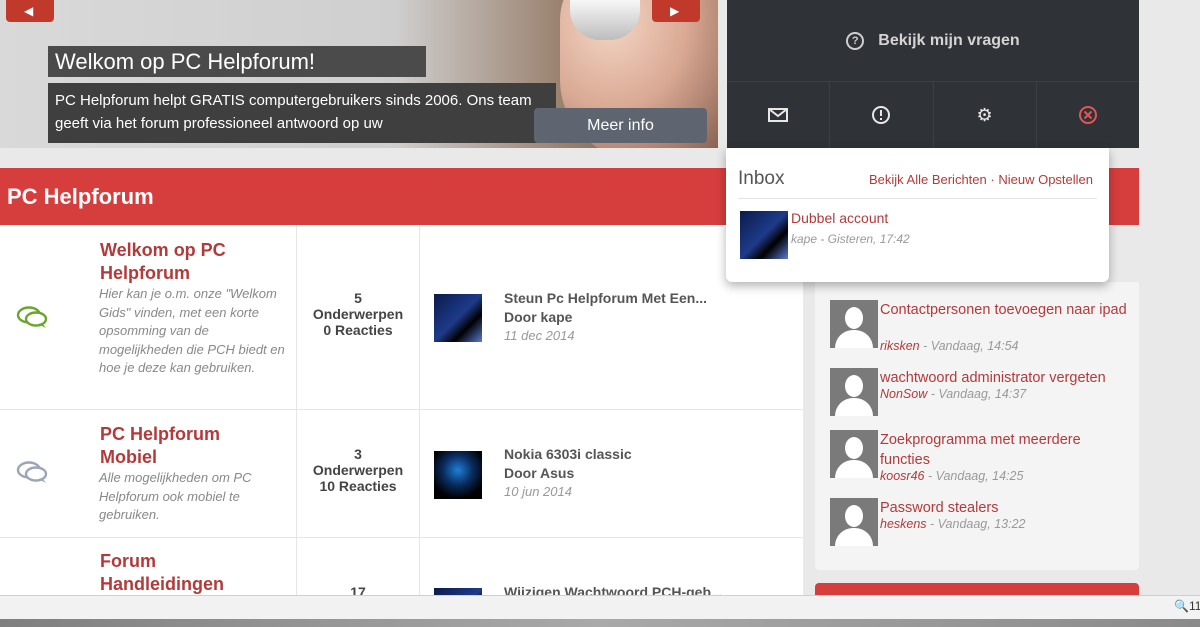 This screenshot has height=627, width=1200. What do you see at coordinates (976, 524) in the screenshot?
I see `recent-topic-time: - Vandaag, 13:22` at bounding box center [976, 524].